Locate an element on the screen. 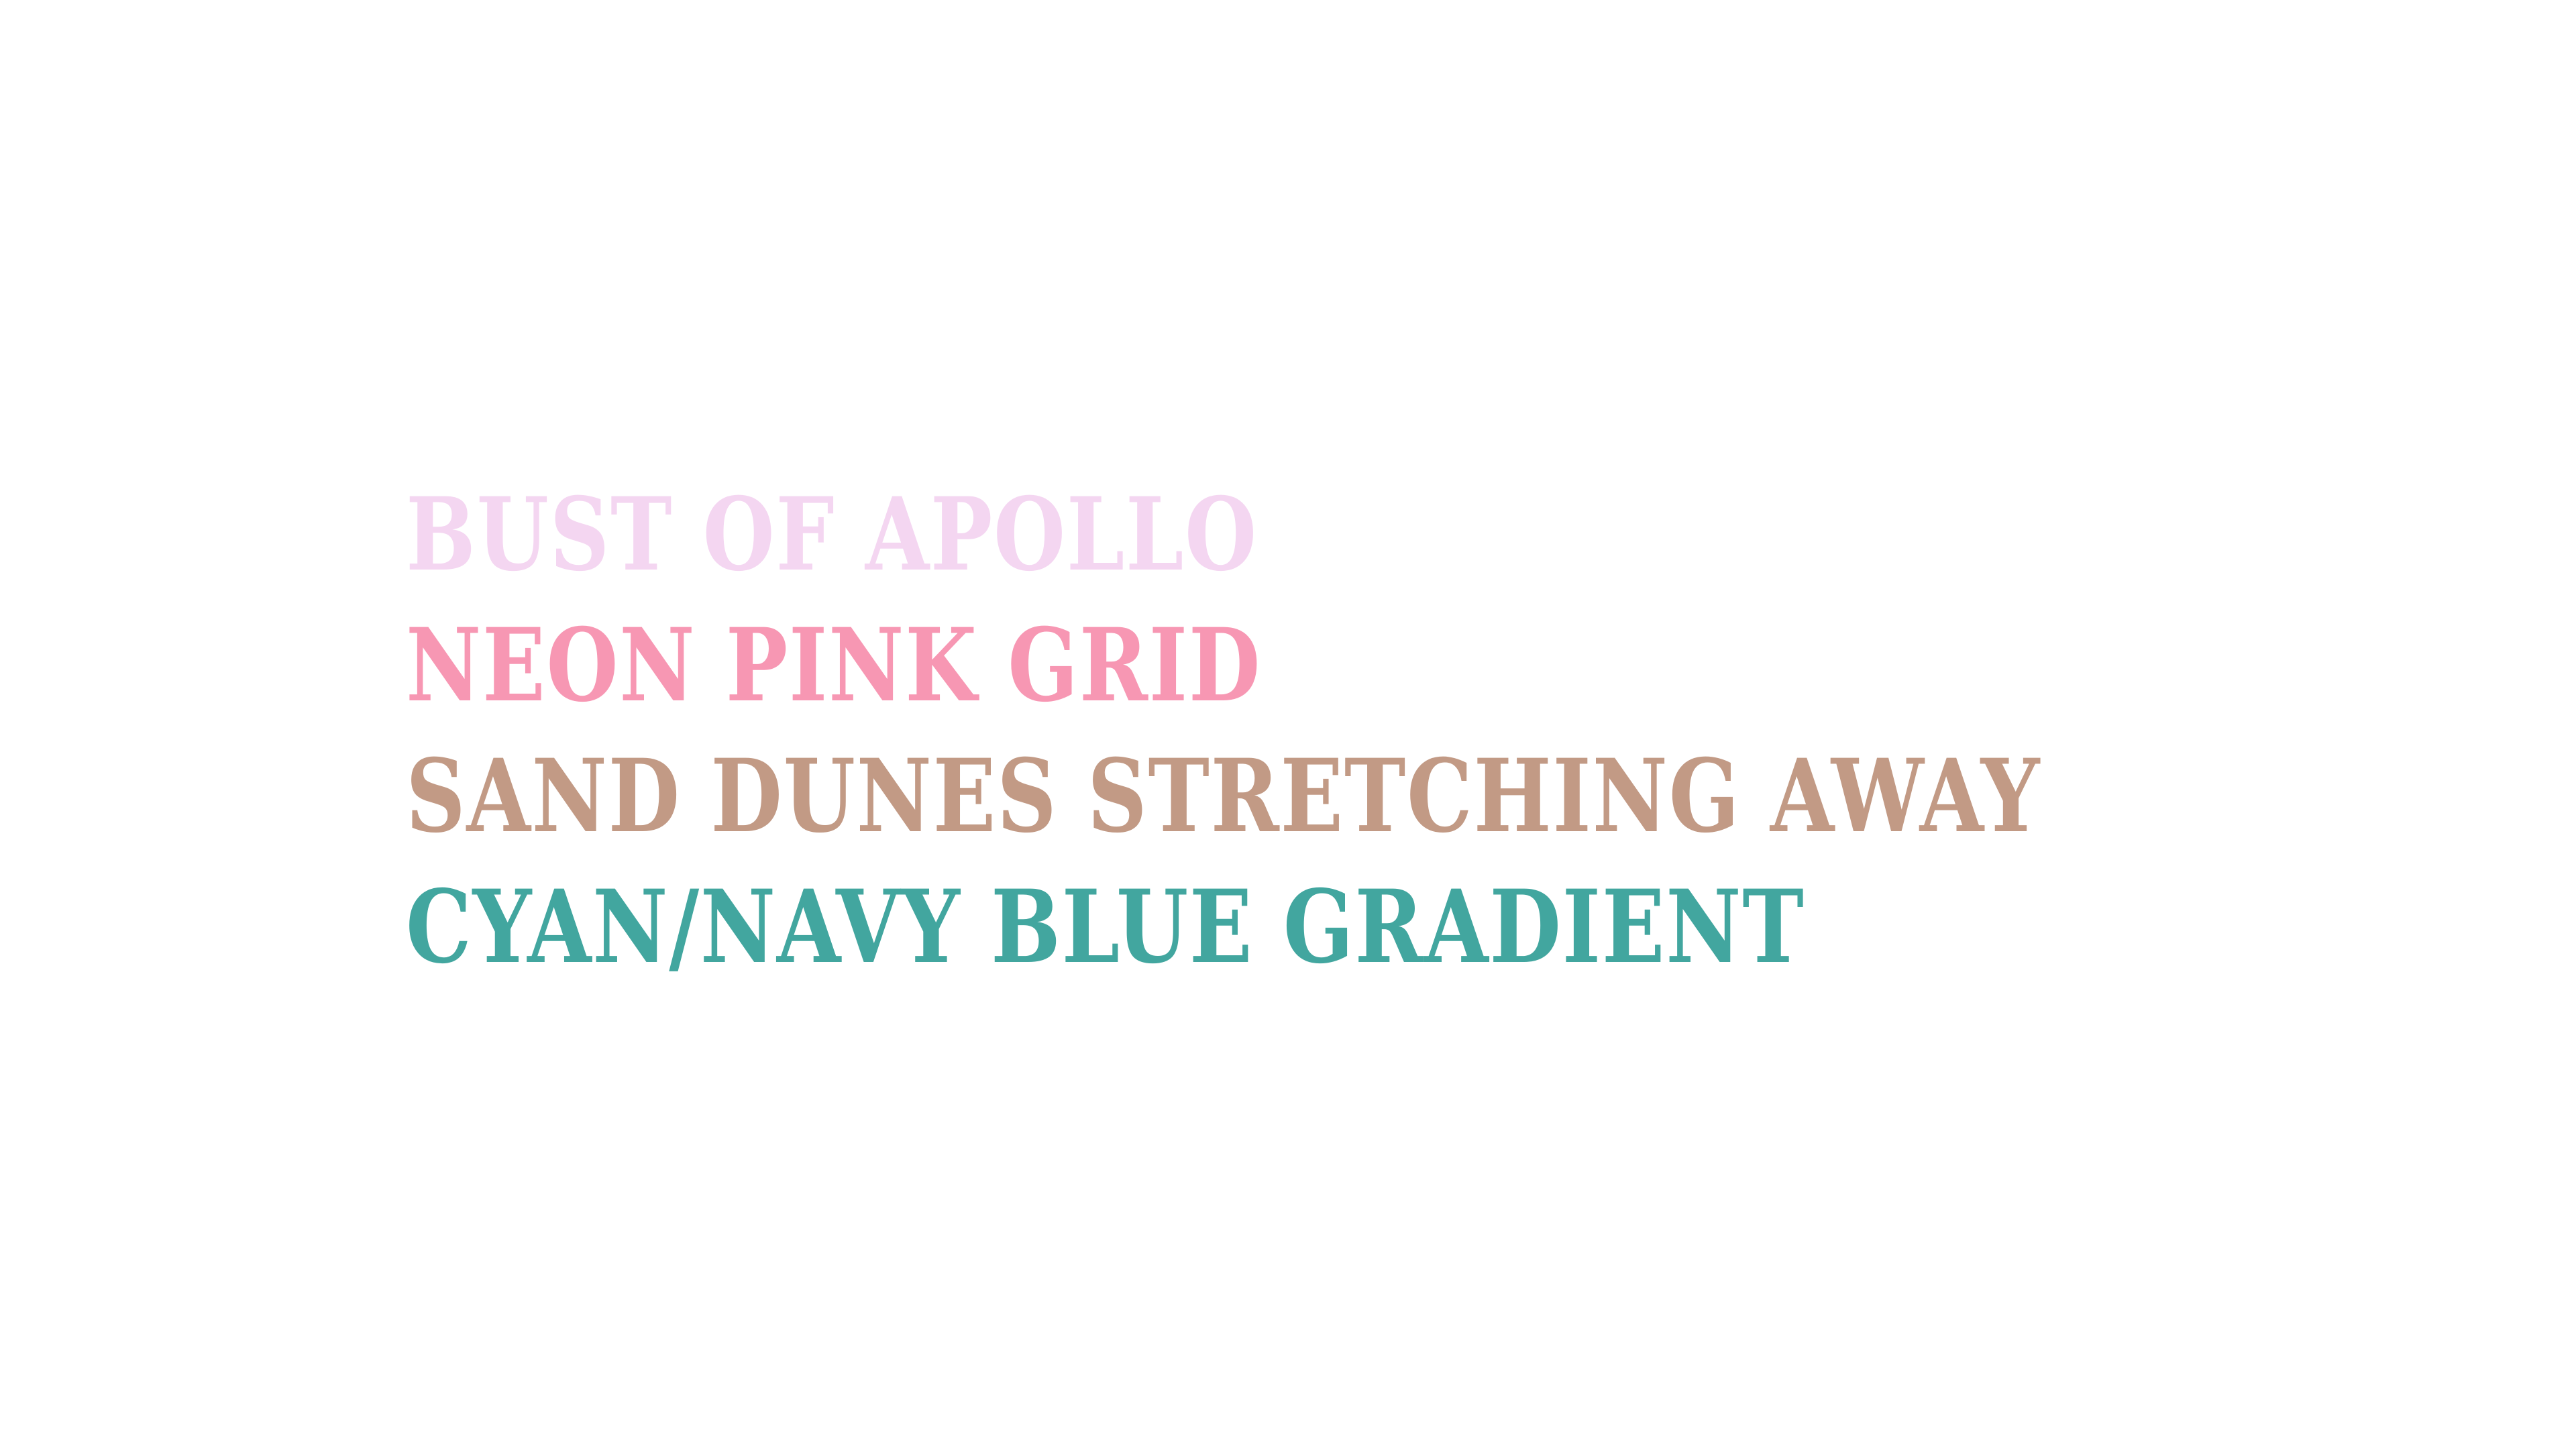 The height and width of the screenshot is (1449, 2576). line-cyan-navy-gradient: CYAN/NAVY BLUE GRADIENT is located at coordinates (1105, 927).